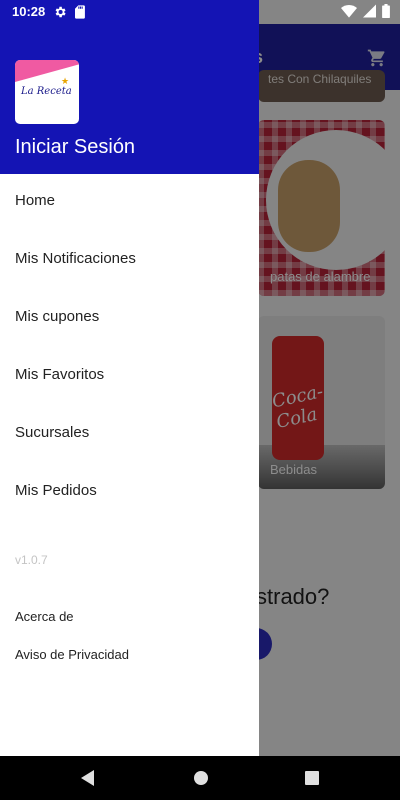 The height and width of the screenshot is (800, 400). I want to click on logo-stripe, so click(47, 71).